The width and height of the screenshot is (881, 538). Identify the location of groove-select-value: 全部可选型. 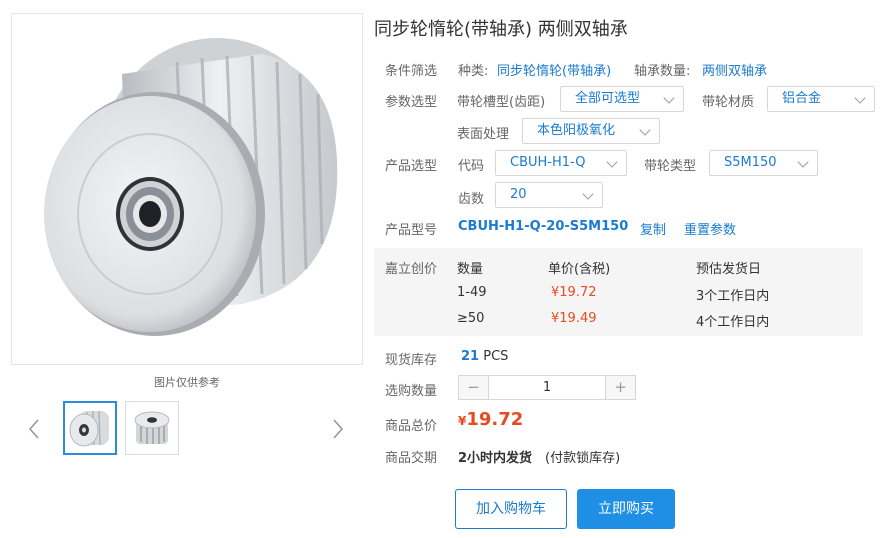
(608, 98).